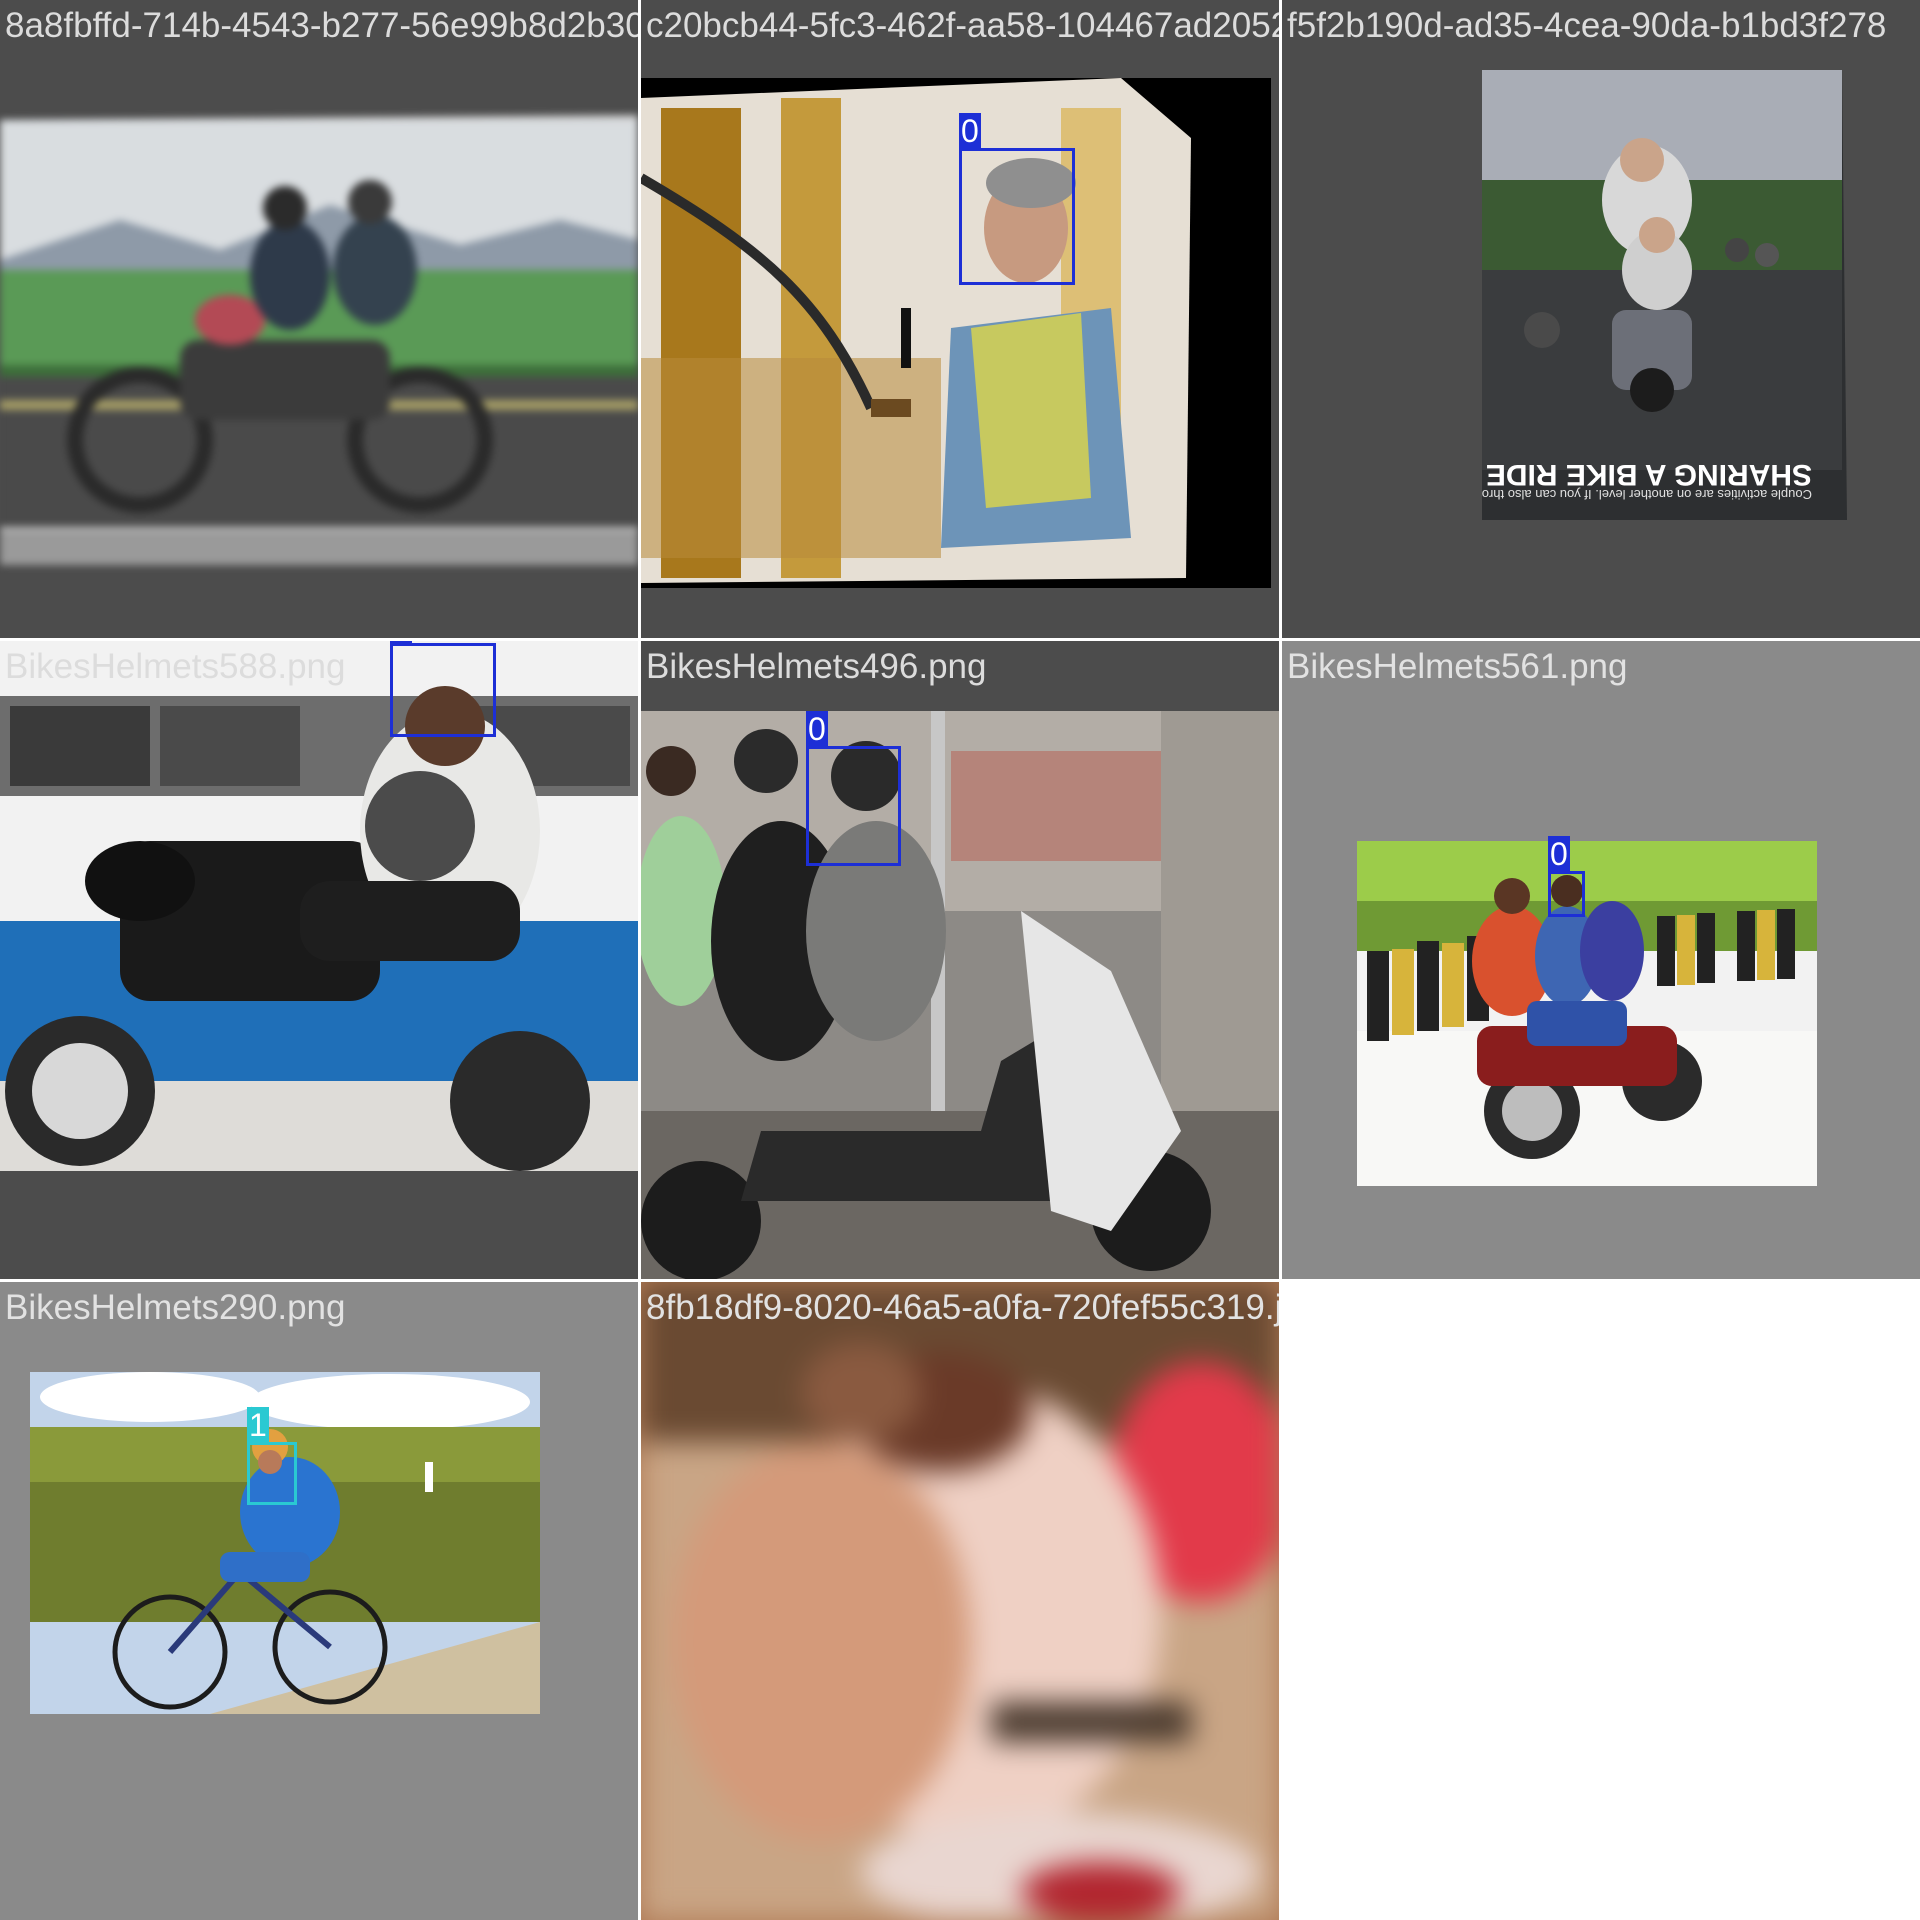 The height and width of the screenshot is (1920, 1920). I want to click on tile-6-filename: BikesHelmets561.png, so click(1457, 666).